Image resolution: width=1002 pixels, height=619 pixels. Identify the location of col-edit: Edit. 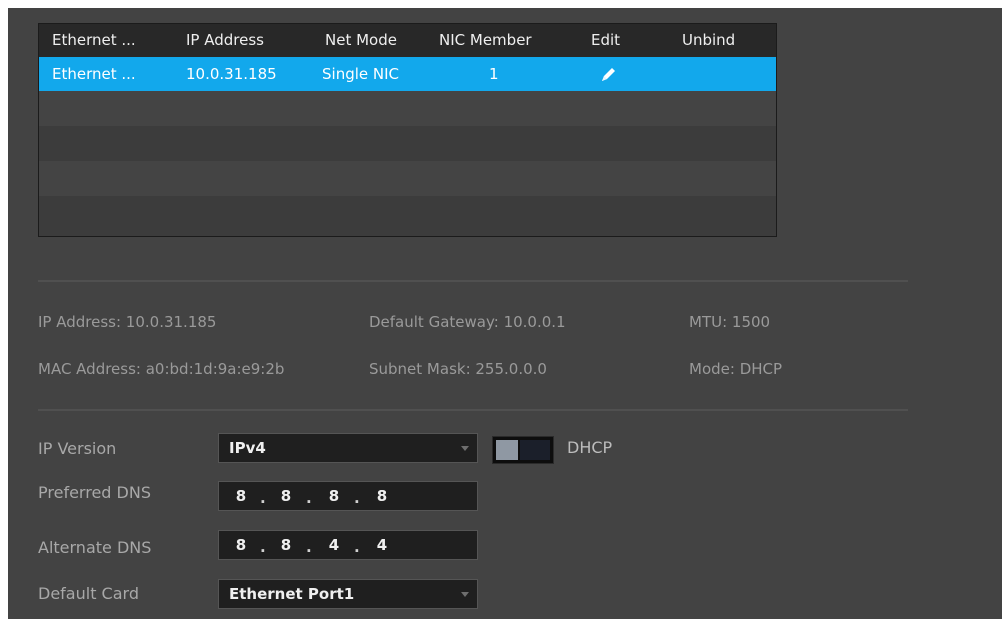
(606, 40).